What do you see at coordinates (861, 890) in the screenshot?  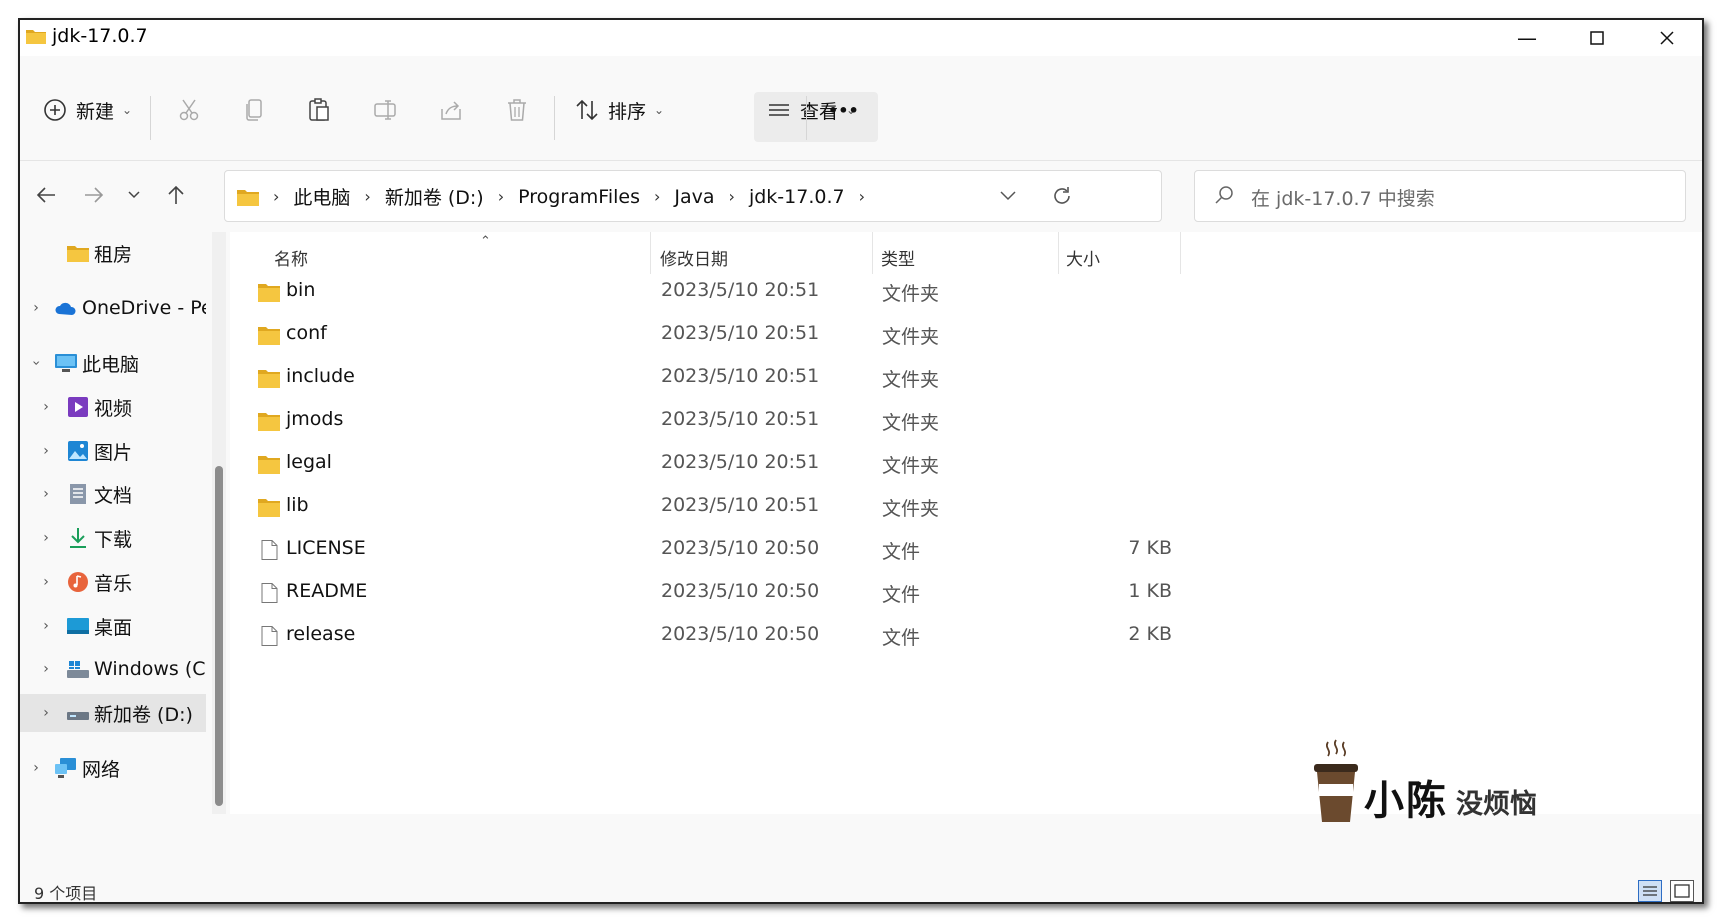 I see `status-bar: 9 个项目` at bounding box center [861, 890].